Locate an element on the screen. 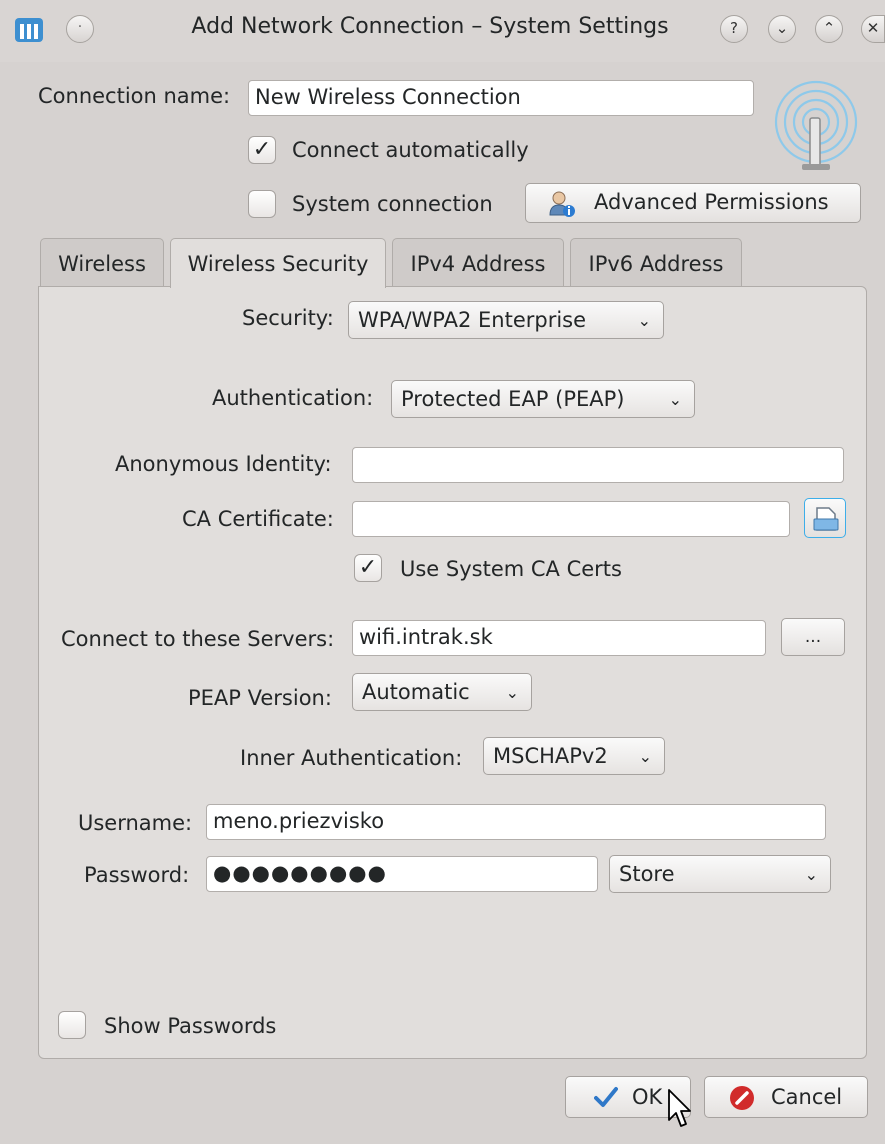  inner-authentication-select: MSCHAPv2 ⌄ is located at coordinates (574, 756).